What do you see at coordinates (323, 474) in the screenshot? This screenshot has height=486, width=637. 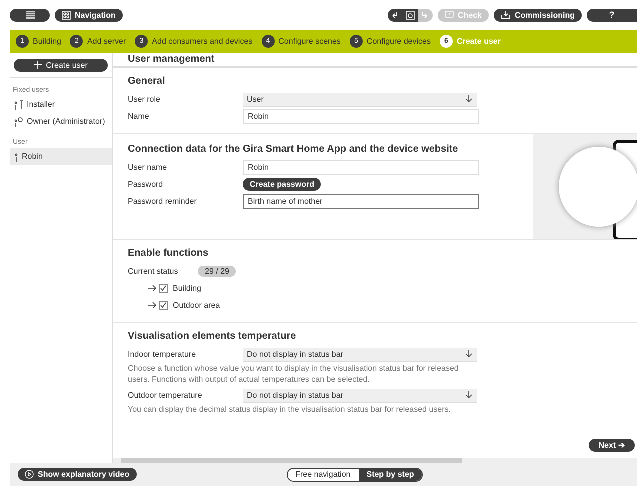 I see `navigation-mode-tab: Free navigation` at bounding box center [323, 474].